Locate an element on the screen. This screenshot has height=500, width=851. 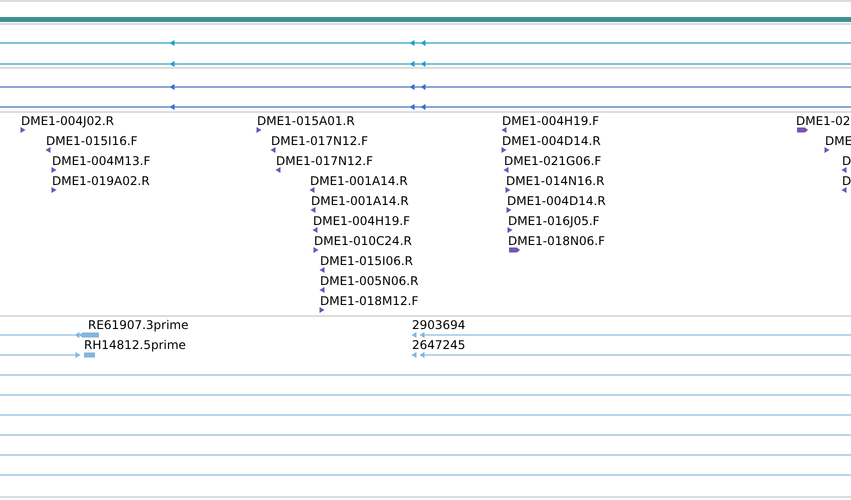
est-label: 2903694 is located at coordinates (439, 325).